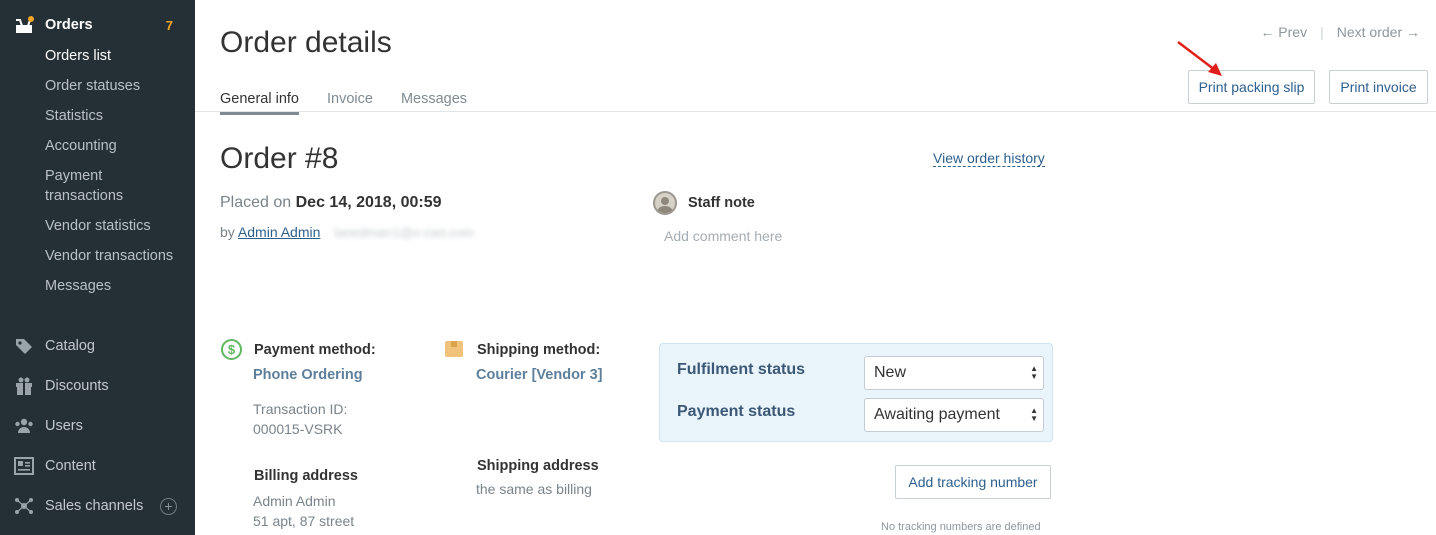 Image resolution: width=1436 pixels, height=535 pixels. I want to click on sidebar-item-label: Catalog, so click(70, 346).